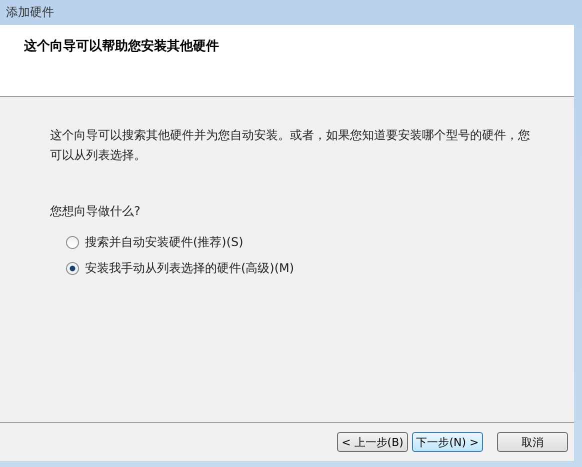 This screenshot has width=582, height=467. I want to click on window-title: 添加硬件, so click(30, 12).